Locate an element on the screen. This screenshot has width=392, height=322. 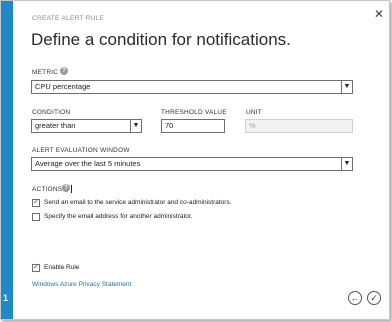
confirm-button: ✓ is located at coordinates (374, 298).